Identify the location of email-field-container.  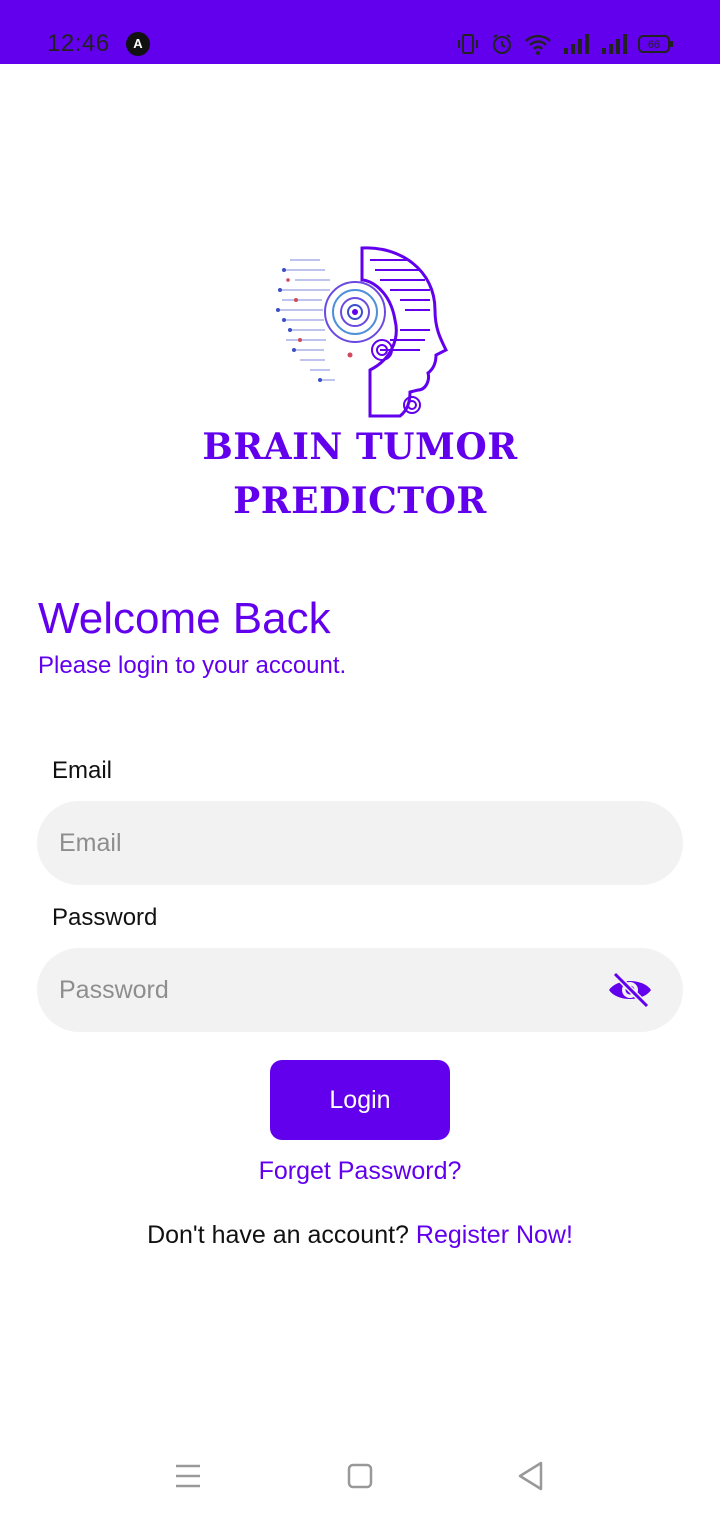
(360, 843).